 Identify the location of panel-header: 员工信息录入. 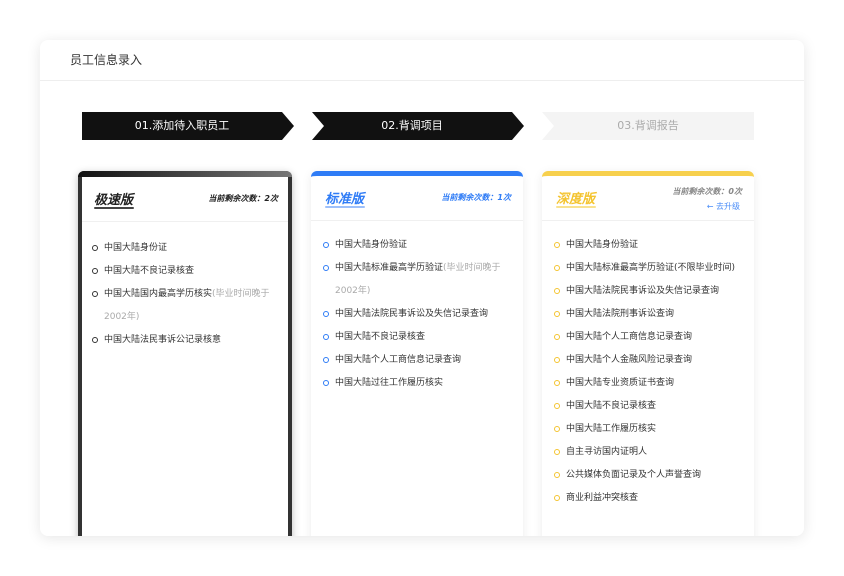
(422, 60).